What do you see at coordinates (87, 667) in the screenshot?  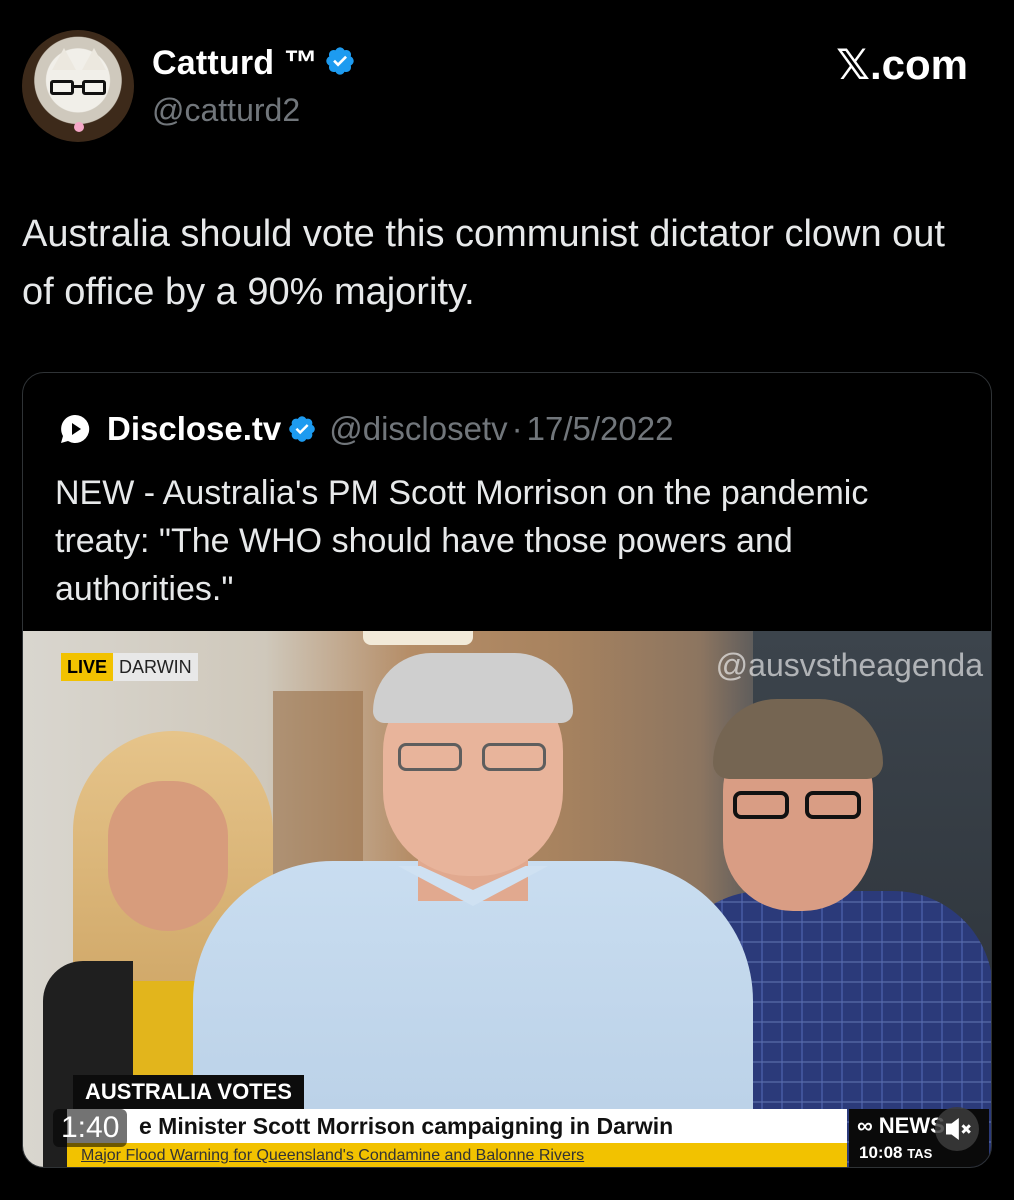 I see `live-label: LIVE` at bounding box center [87, 667].